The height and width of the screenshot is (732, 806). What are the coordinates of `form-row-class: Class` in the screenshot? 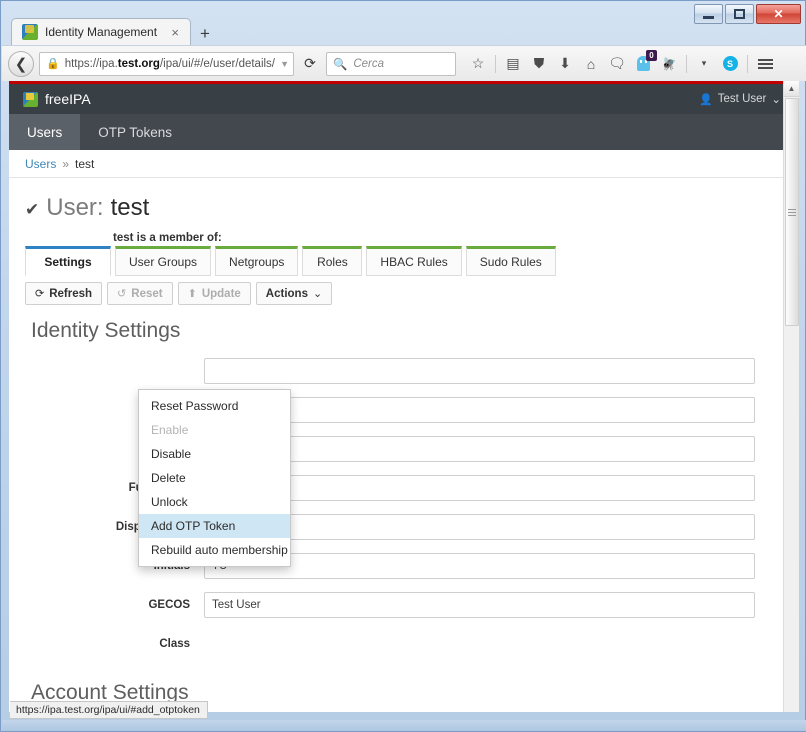 It's located at (396, 643).